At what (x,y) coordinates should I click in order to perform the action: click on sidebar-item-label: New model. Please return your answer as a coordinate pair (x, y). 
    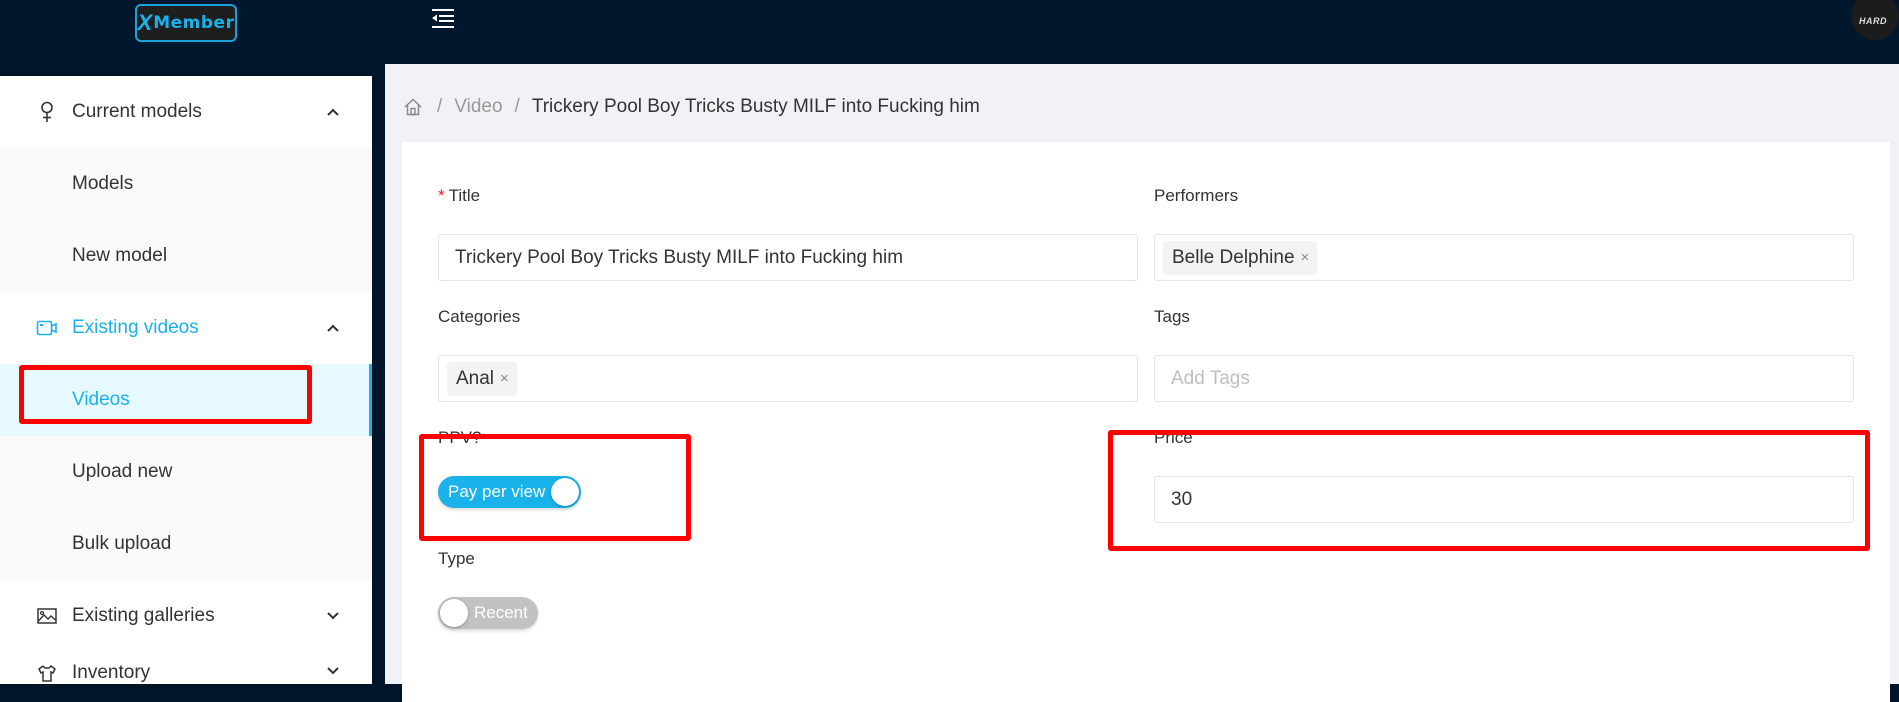
    Looking at the image, I should click on (120, 255).